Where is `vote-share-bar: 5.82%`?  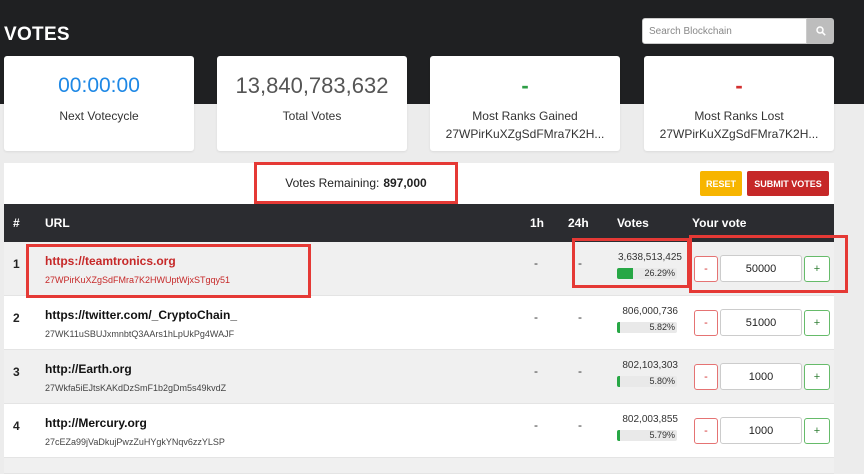 vote-share-bar: 5.82% is located at coordinates (647, 327).